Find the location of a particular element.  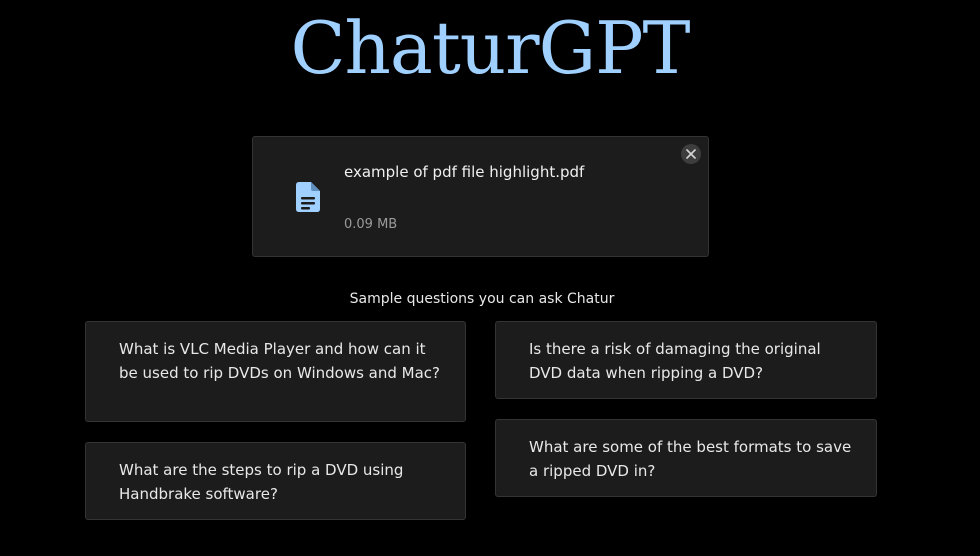

remove-file-button is located at coordinates (691, 154).